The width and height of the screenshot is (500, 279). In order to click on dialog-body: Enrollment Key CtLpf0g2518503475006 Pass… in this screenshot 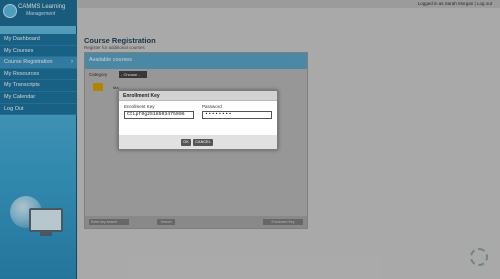, I will do `click(198, 118)`.